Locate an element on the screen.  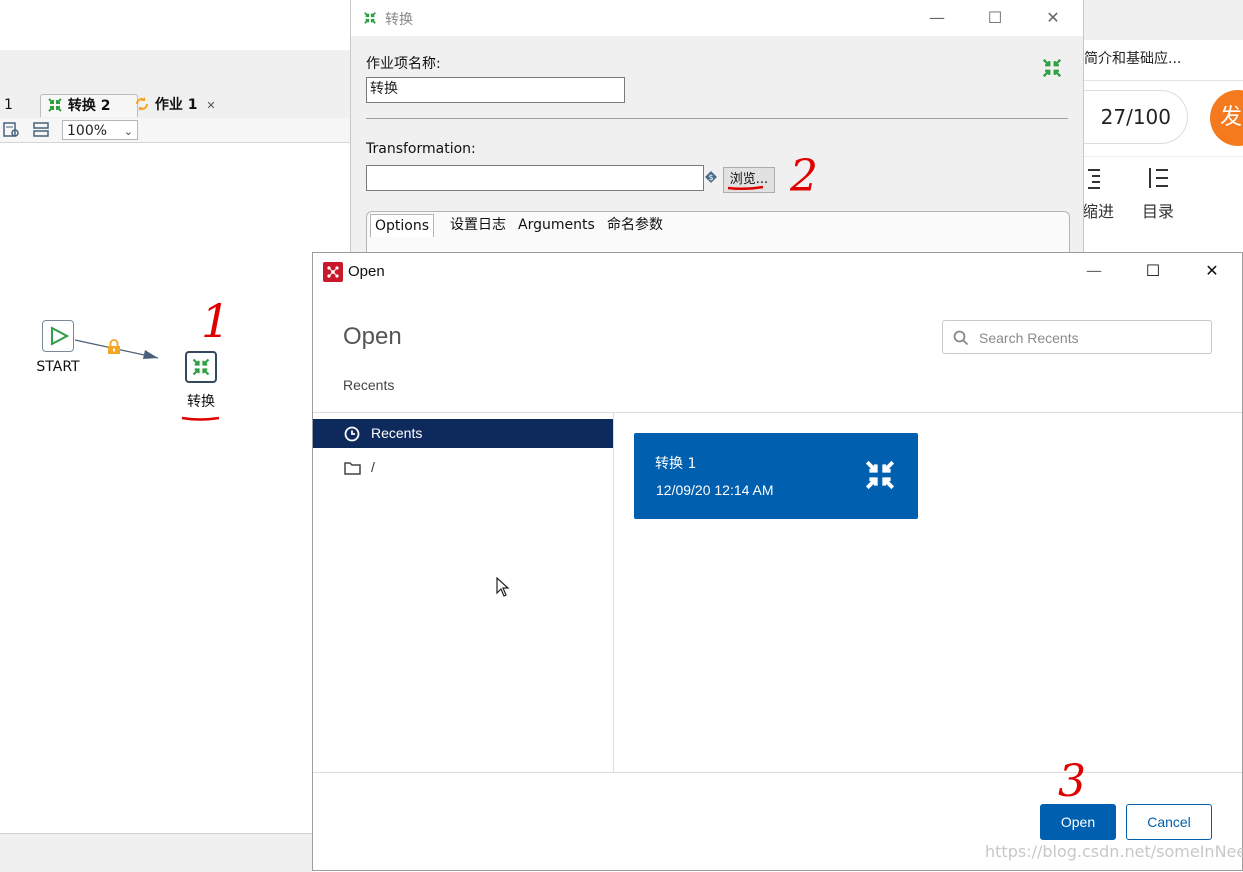
annotation-mark-2: 2 is located at coordinates (804, 176).